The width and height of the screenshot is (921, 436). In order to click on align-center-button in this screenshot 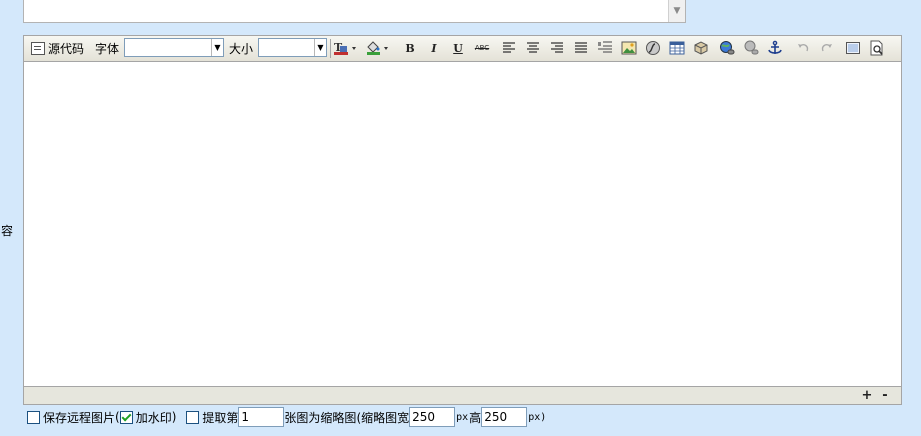, I will do `click(533, 48)`.